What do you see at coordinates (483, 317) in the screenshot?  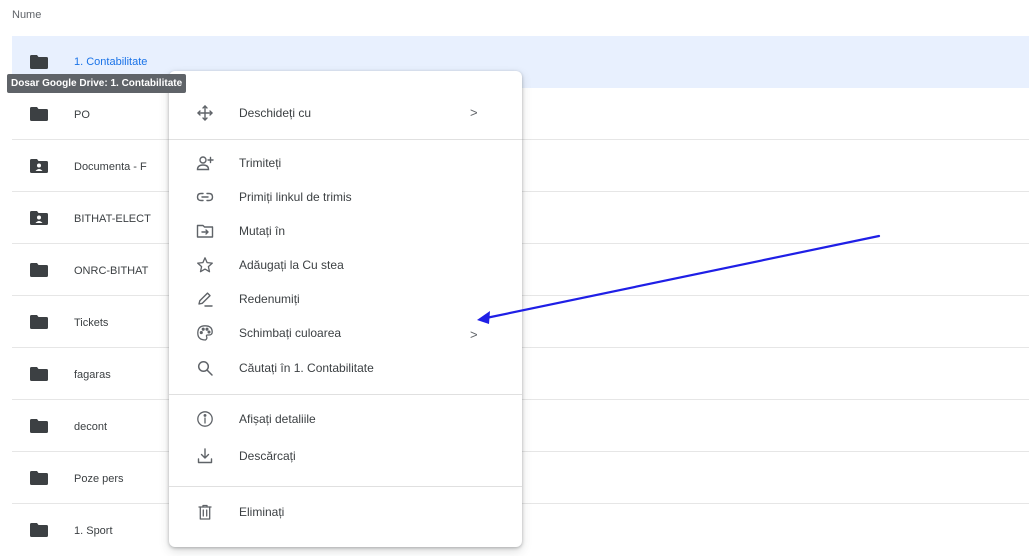 I see `annotation-arrowhead` at bounding box center [483, 317].